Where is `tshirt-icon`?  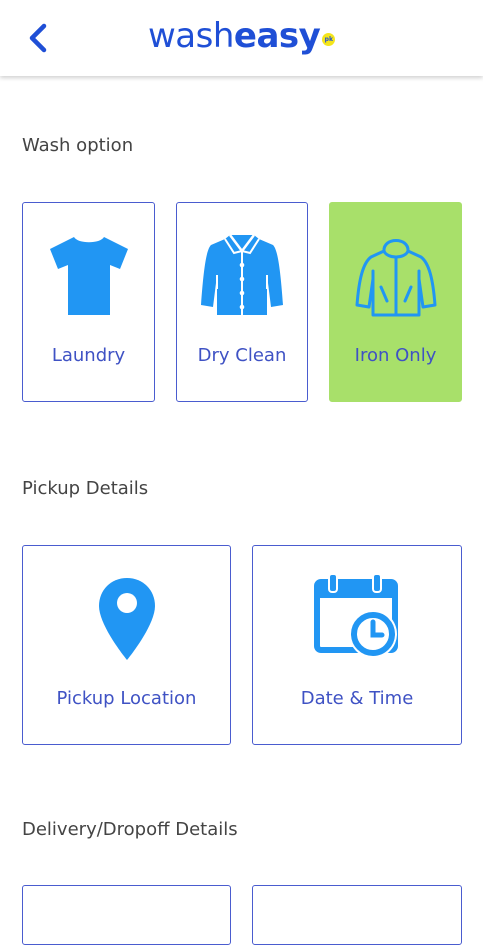 tshirt-icon is located at coordinates (88, 275).